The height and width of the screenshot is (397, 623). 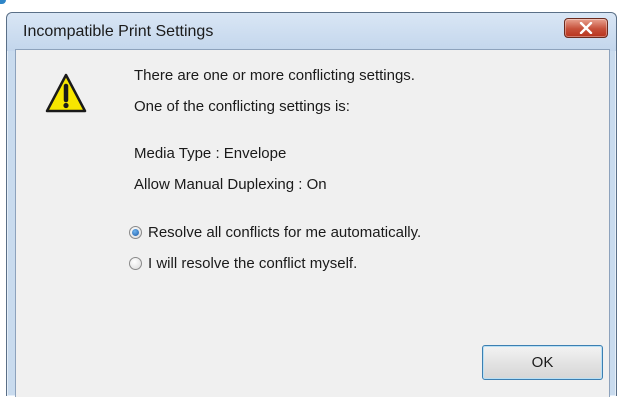 I want to click on title-bar: Incompatible Print Settings, so click(x=311, y=32).